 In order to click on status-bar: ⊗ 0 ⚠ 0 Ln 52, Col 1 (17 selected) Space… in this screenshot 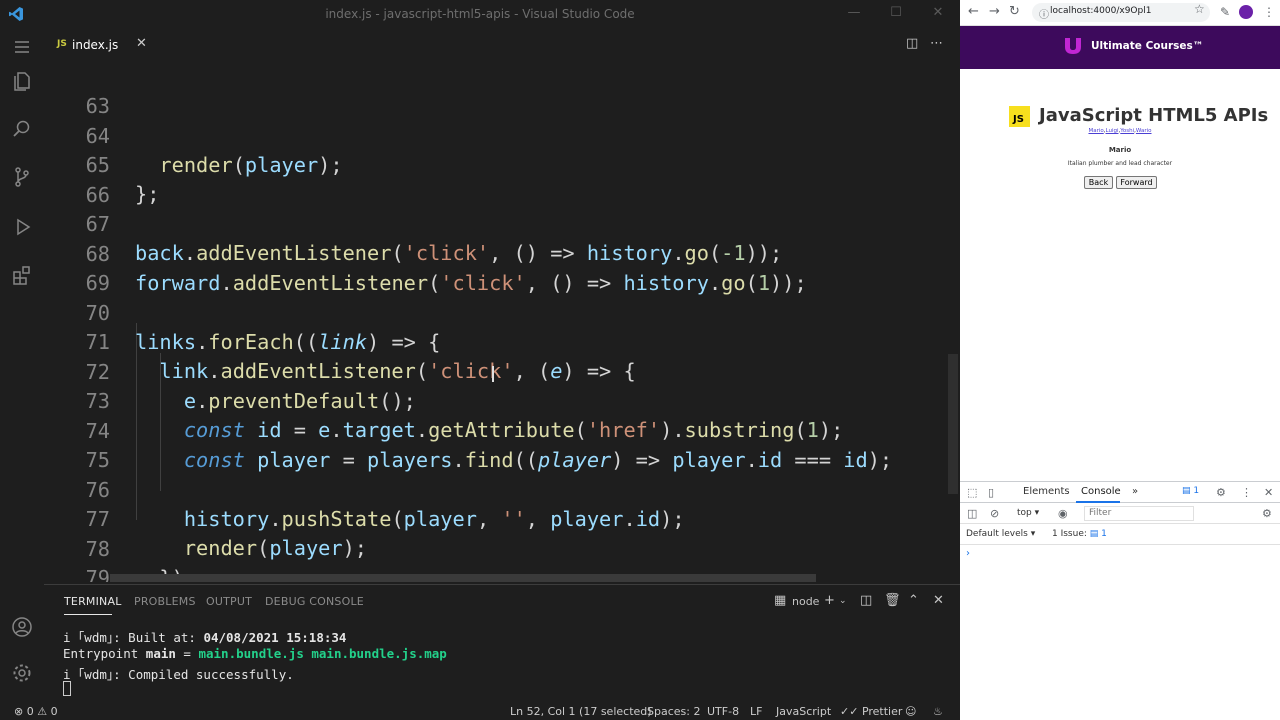, I will do `click(480, 711)`.